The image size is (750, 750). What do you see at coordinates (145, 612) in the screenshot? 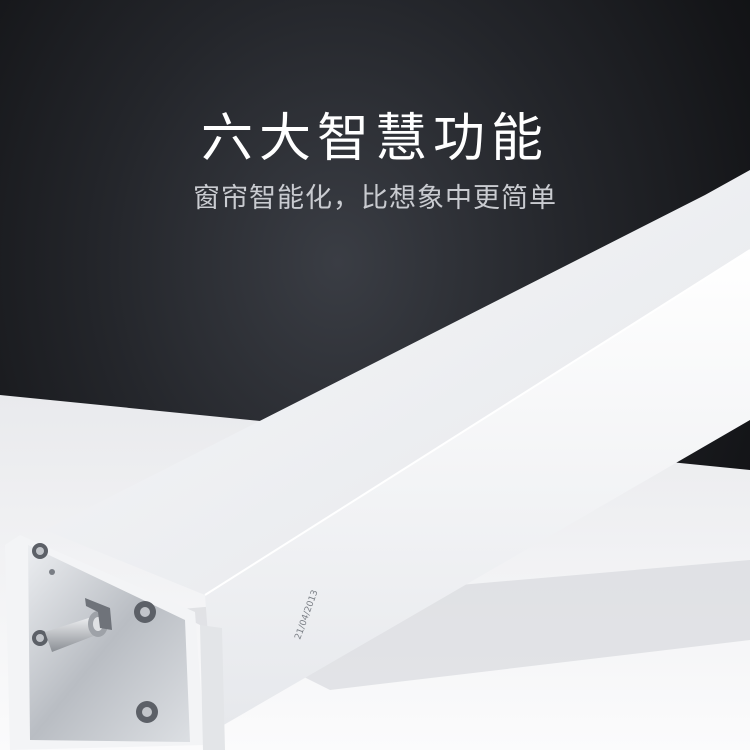
I see `screw-top-right-icon` at bounding box center [145, 612].